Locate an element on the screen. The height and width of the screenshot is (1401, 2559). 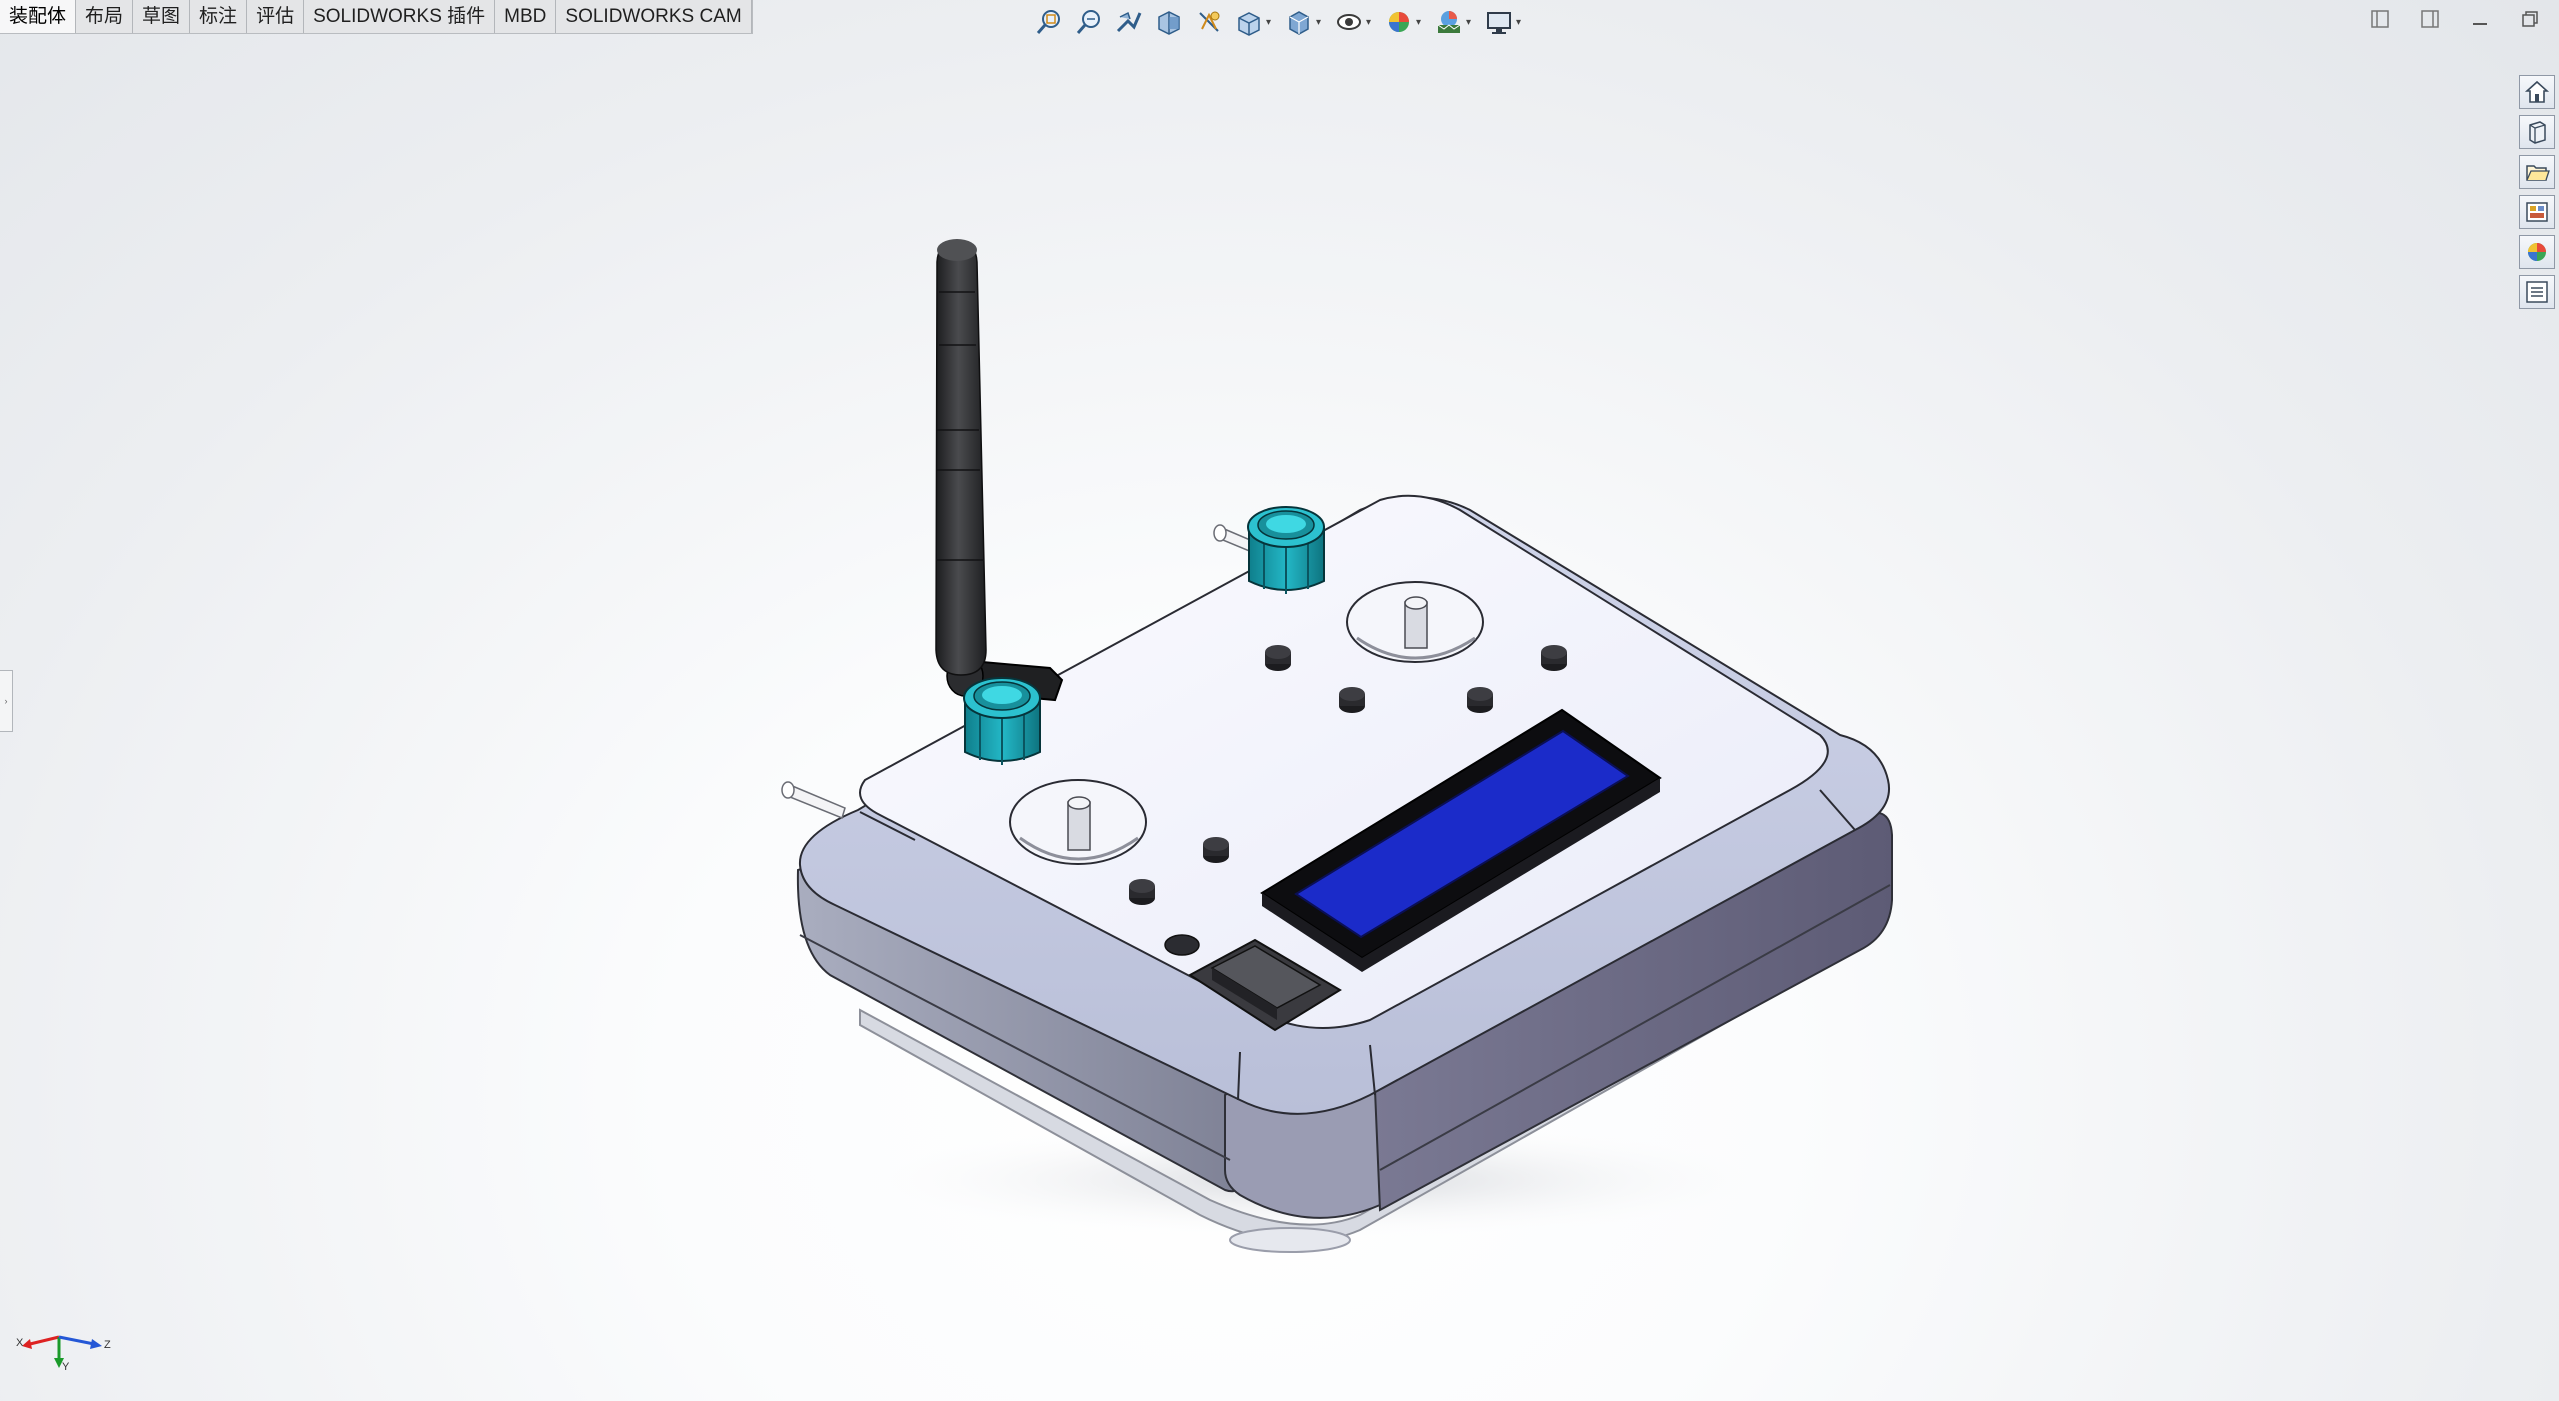
triad-z-label: Z is located at coordinates (107, 1345).